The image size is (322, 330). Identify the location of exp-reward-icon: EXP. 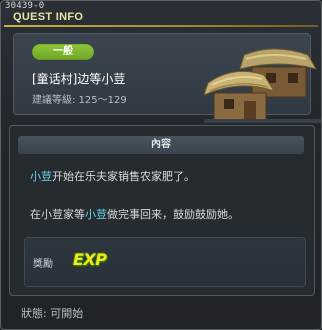
(90, 259).